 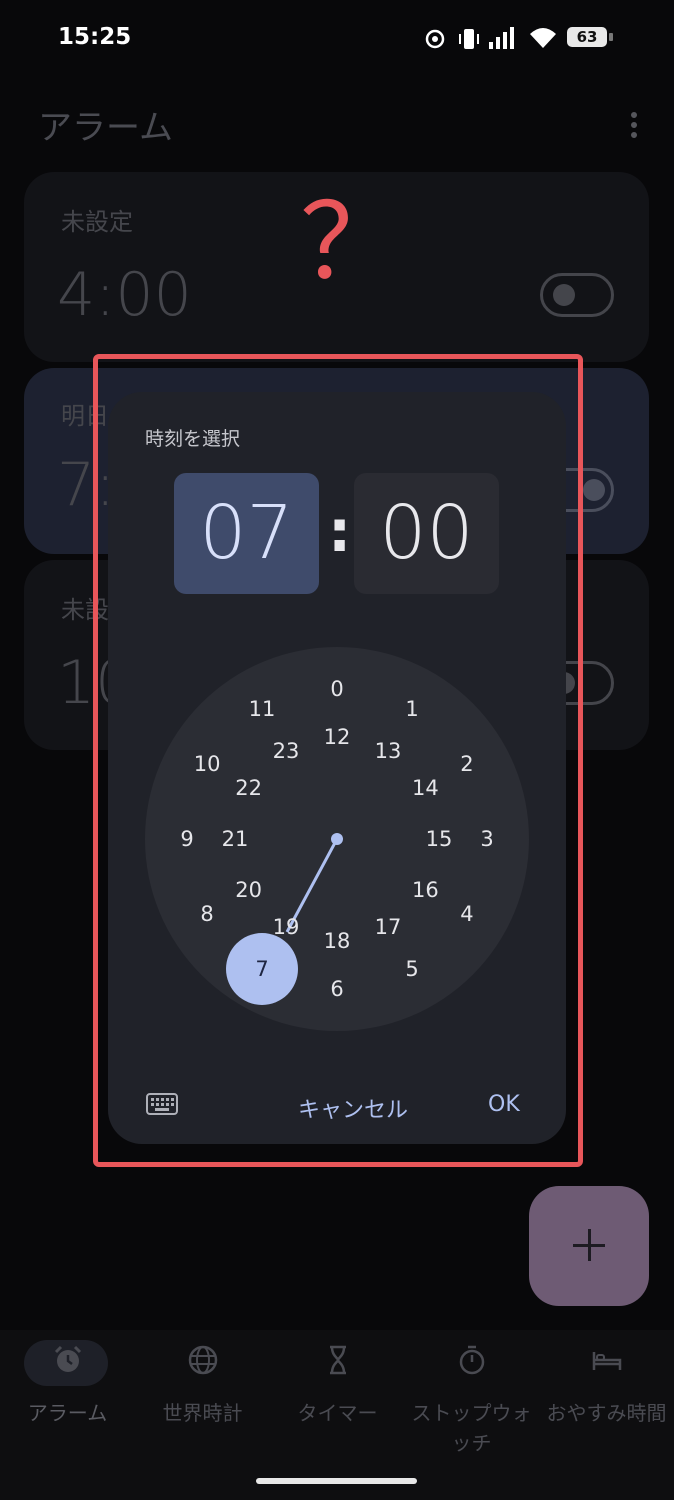 What do you see at coordinates (202, 1360) in the screenshot?
I see `globe-icon` at bounding box center [202, 1360].